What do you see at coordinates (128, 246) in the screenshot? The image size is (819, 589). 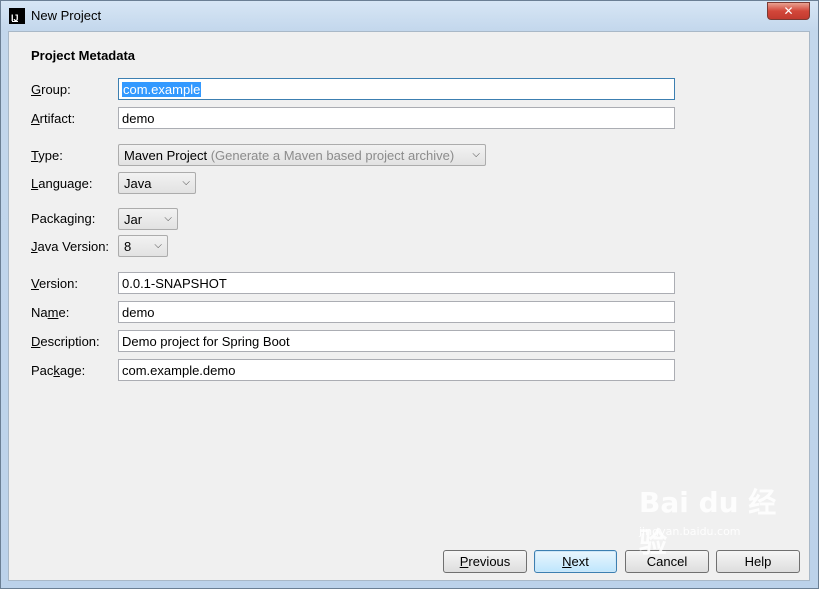 I see `java-version-value: 8` at bounding box center [128, 246].